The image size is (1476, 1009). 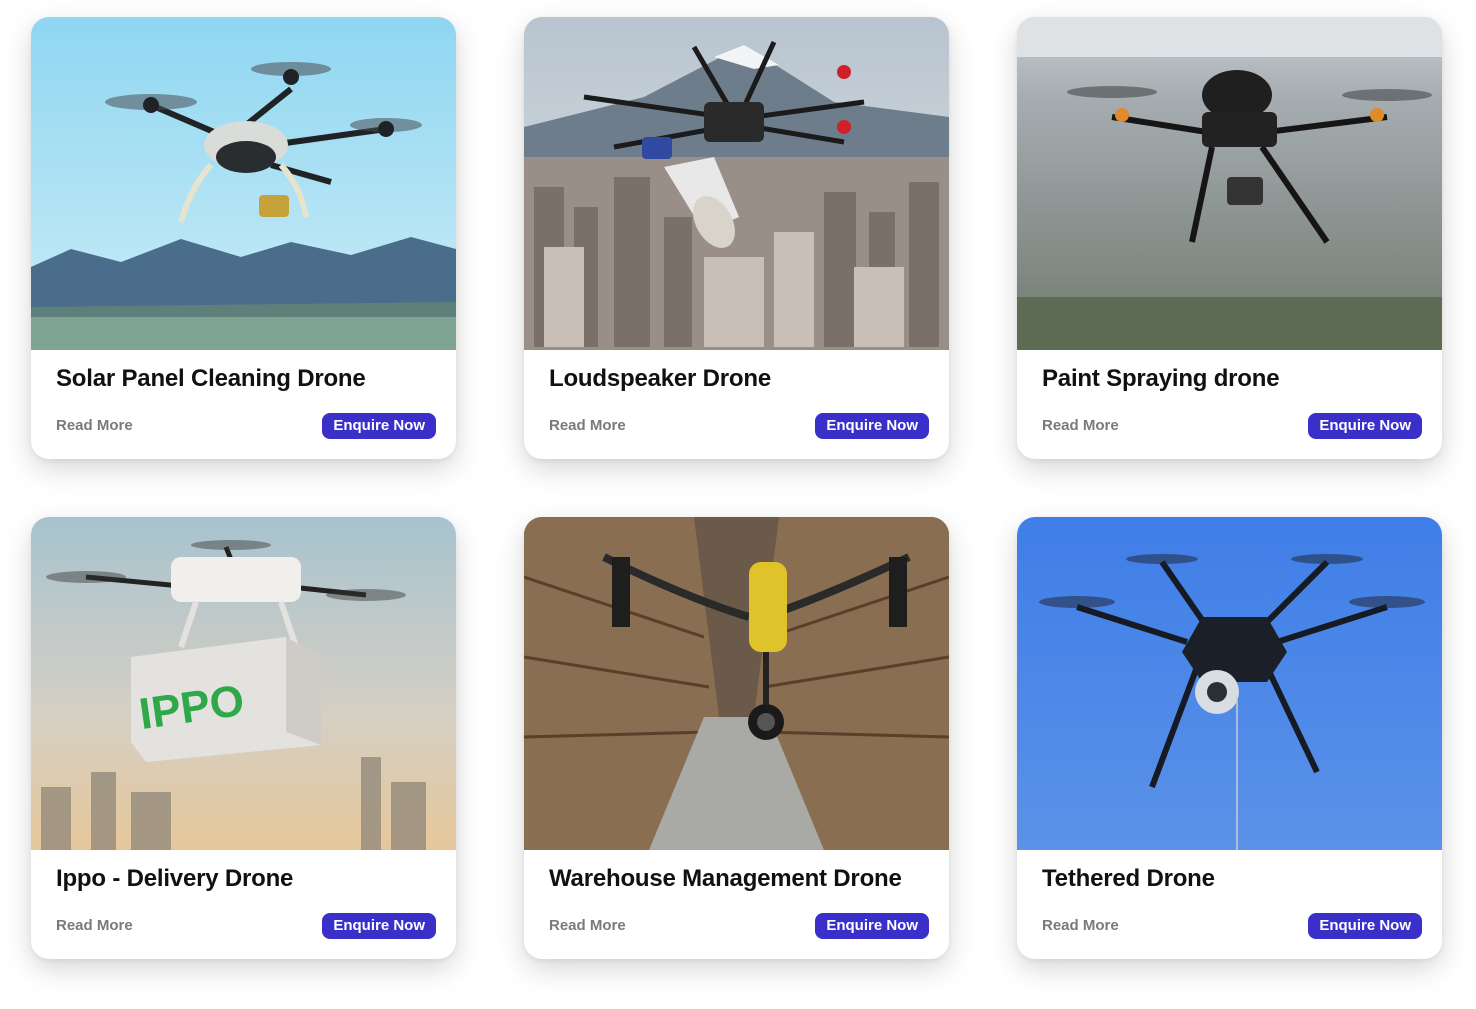 I want to click on tethered-drone-photo, so click(x=1229, y=683).